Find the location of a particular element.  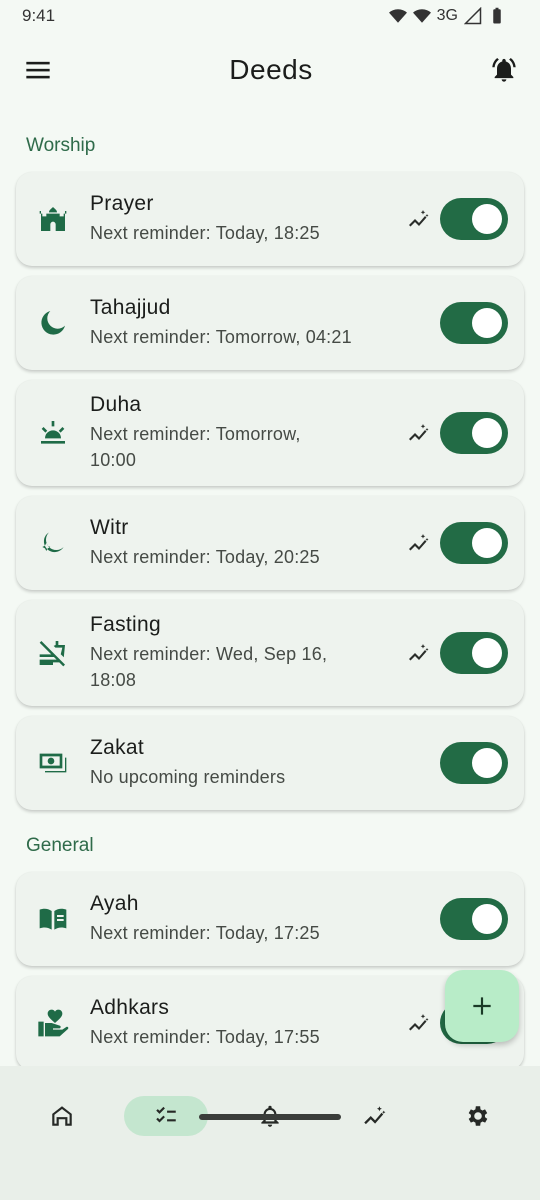

deed-name: Witr is located at coordinates (109, 527).